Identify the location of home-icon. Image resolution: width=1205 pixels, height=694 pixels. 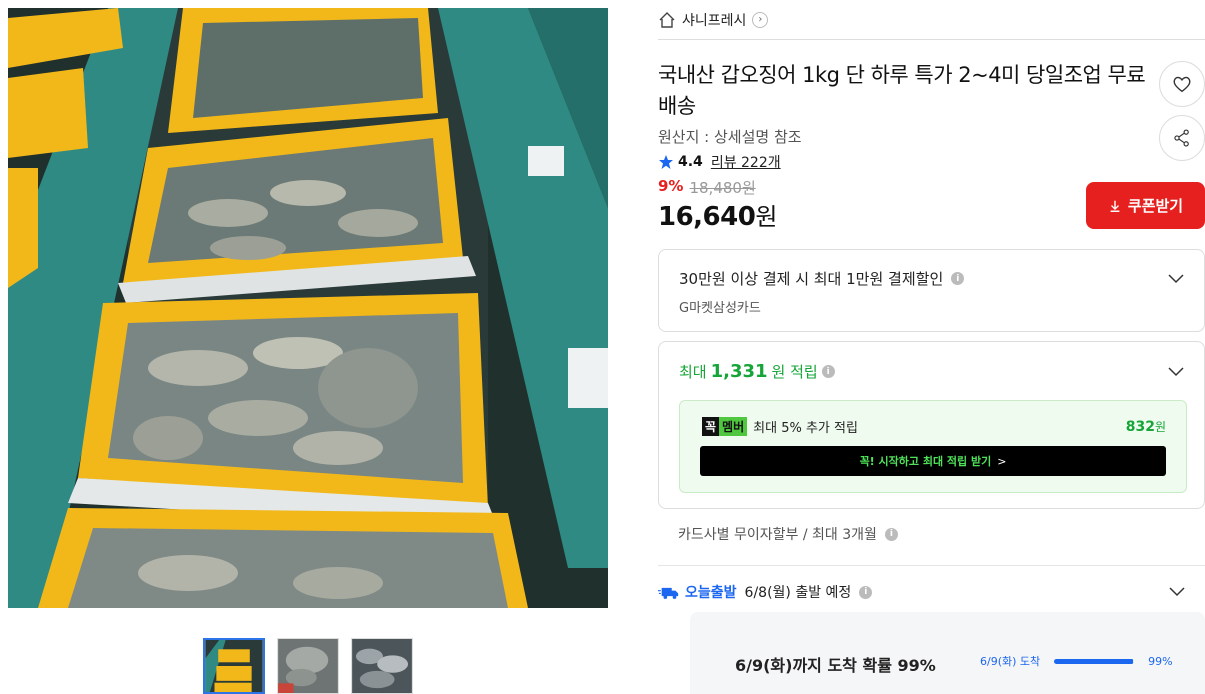
(667, 19).